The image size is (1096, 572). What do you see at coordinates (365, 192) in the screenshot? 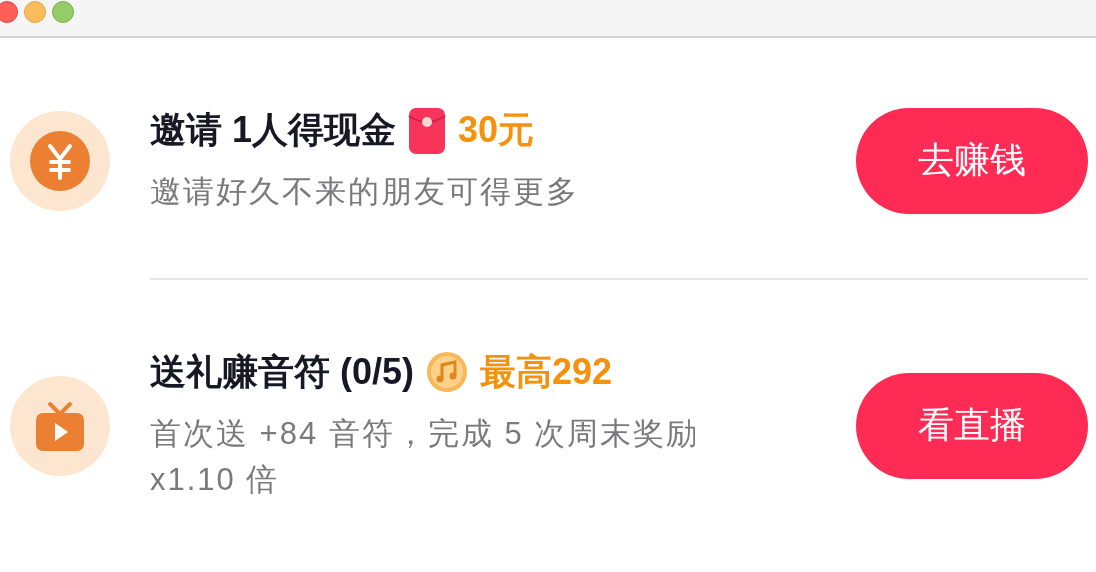
I see `task-description: 邀请好久不来的朋友可得更多` at bounding box center [365, 192].